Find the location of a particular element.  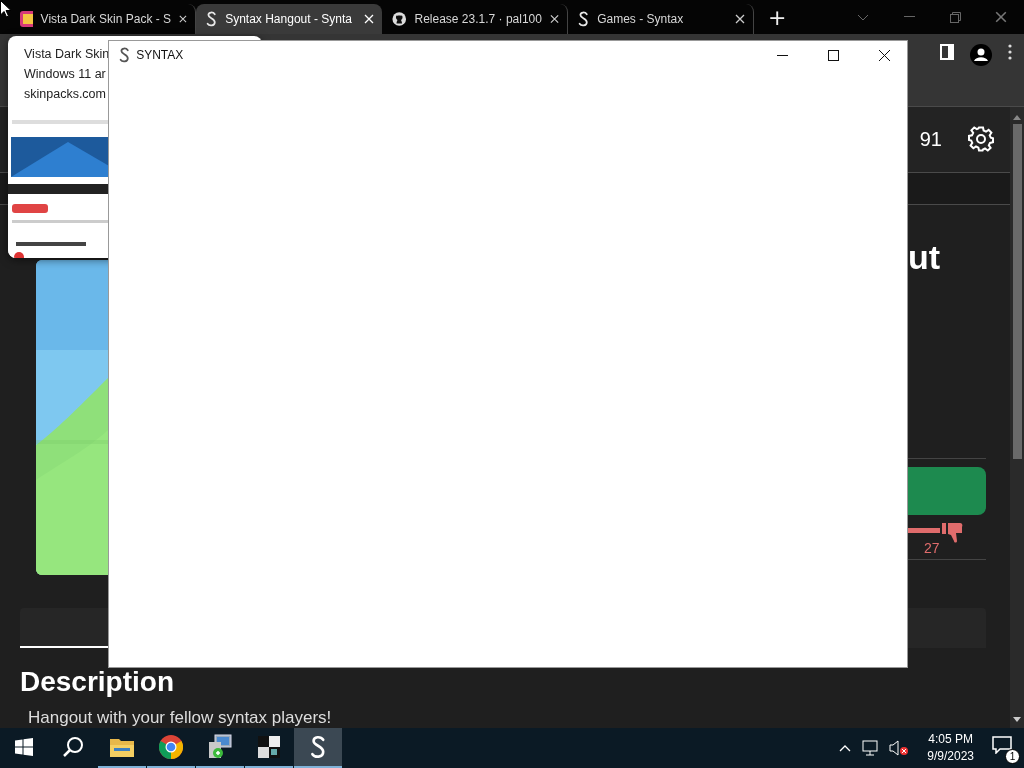

network-icon is located at coordinates (870, 748).